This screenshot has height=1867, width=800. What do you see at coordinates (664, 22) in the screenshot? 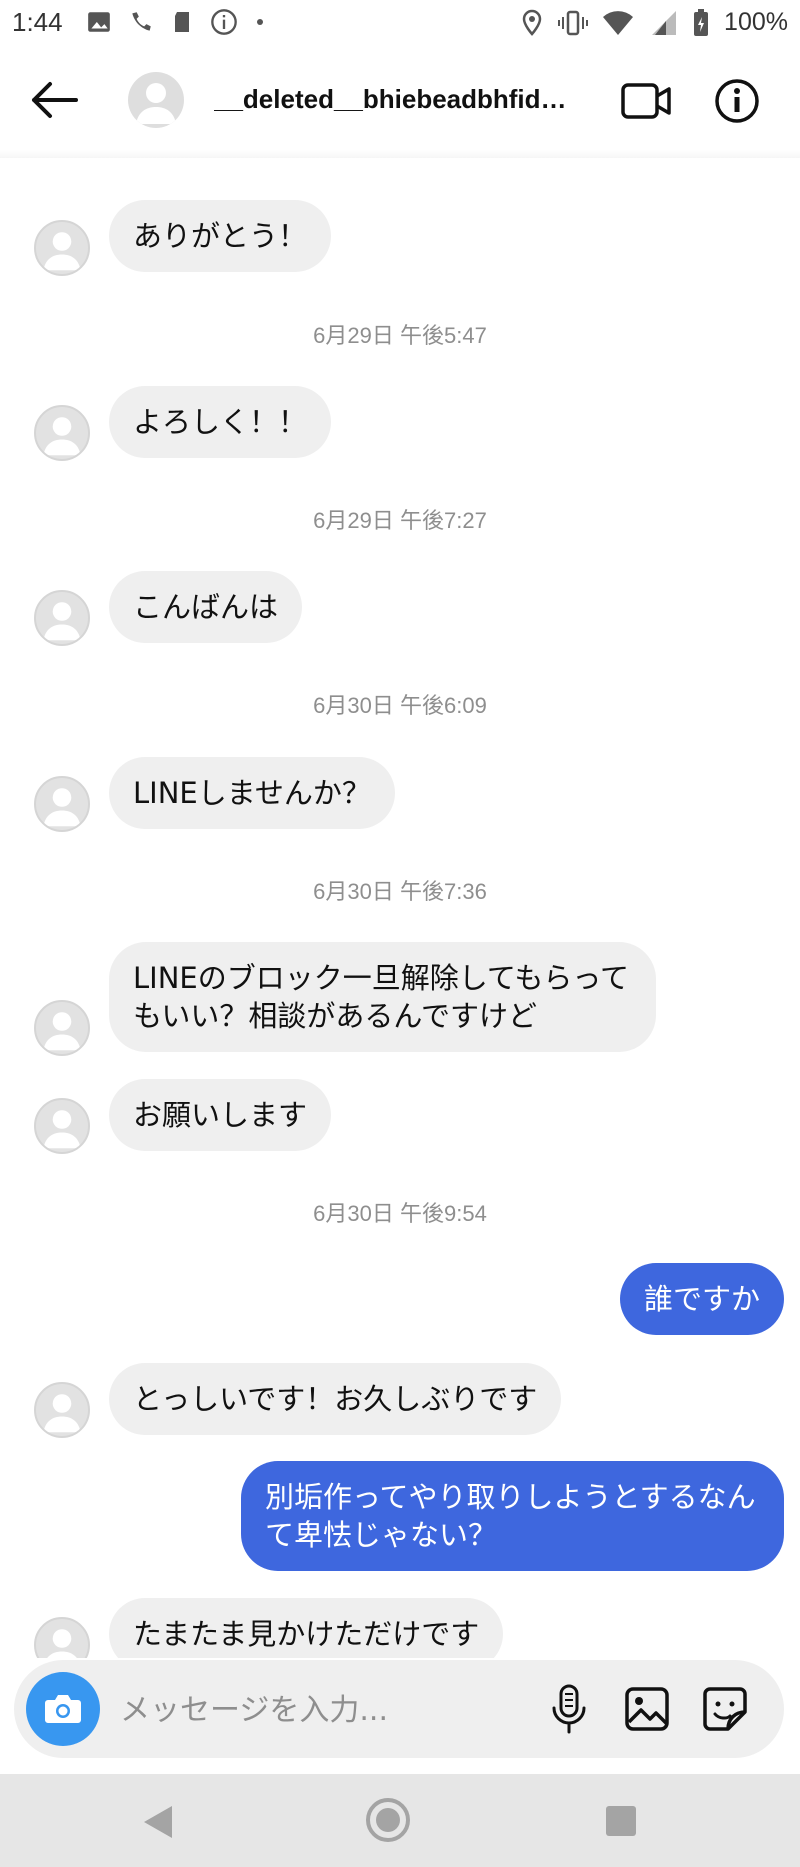
I see `signal-icon` at bounding box center [664, 22].